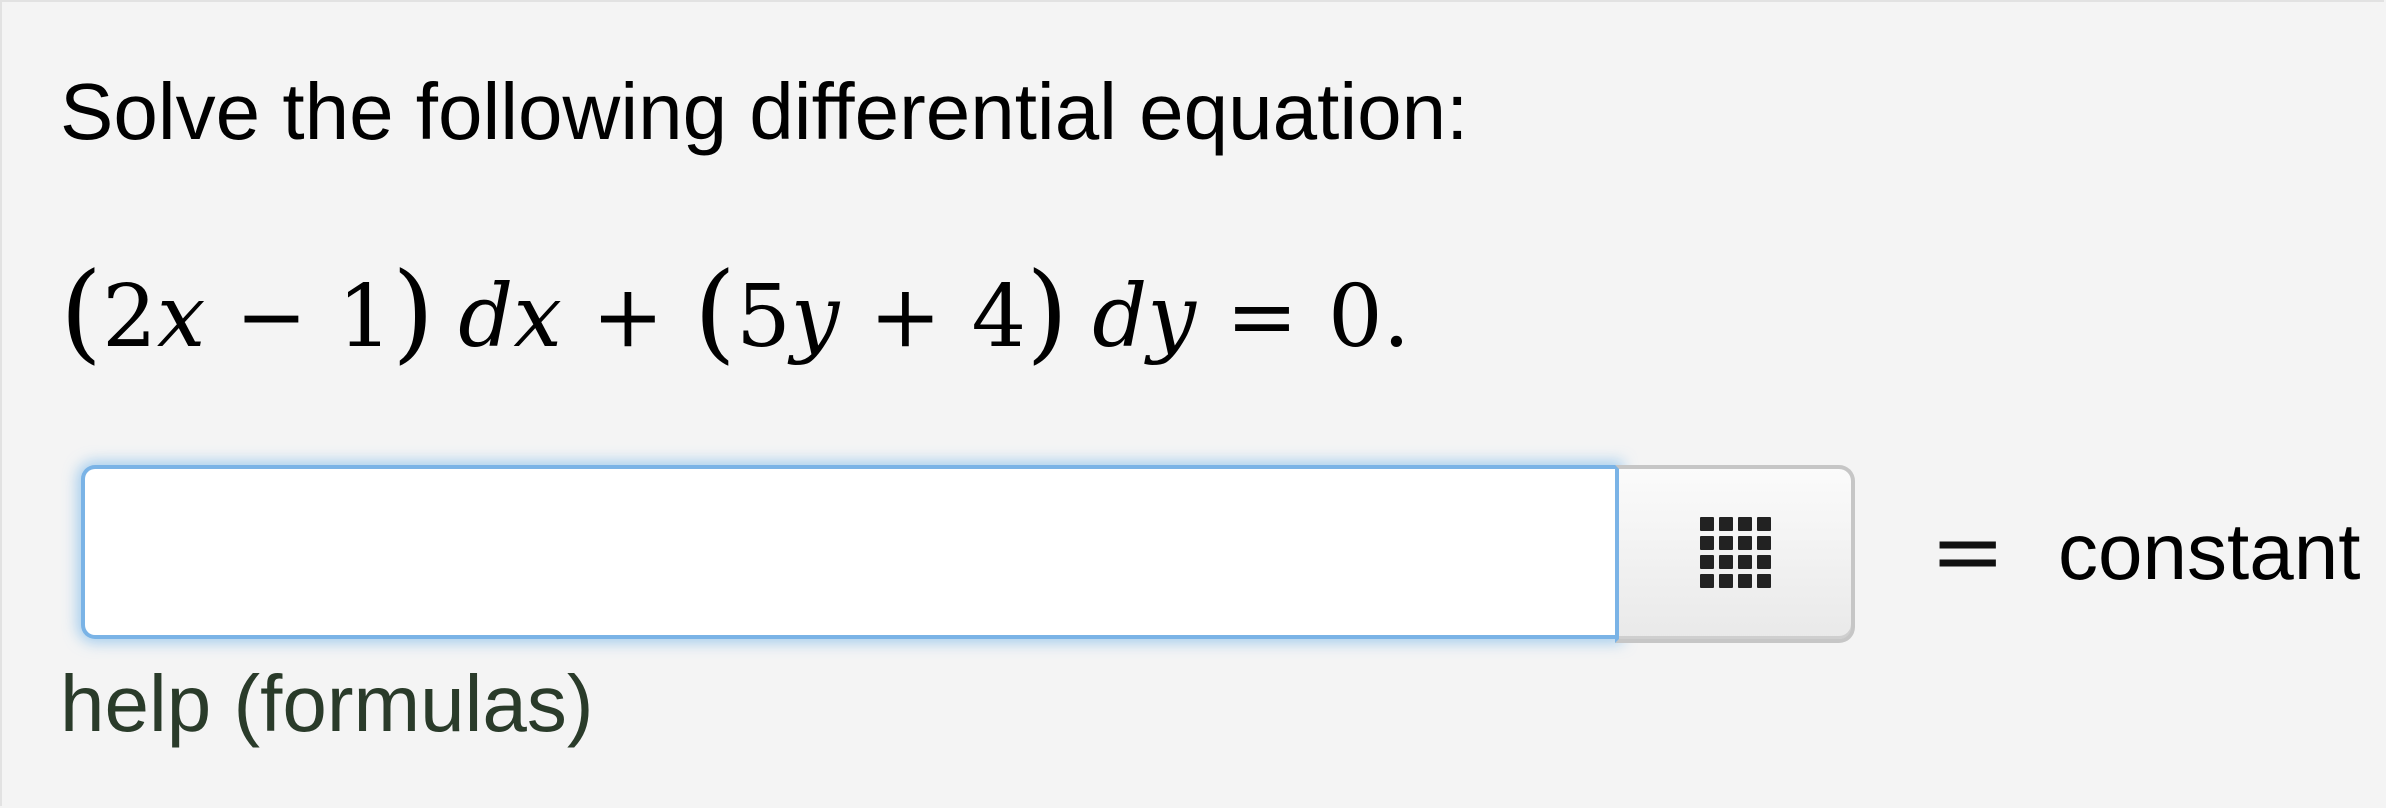 The width and height of the screenshot is (2386, 808). What do you see at coordinates (850, 552) in the screenshot?
I see `answer-input` at bounding box center [850, 552].